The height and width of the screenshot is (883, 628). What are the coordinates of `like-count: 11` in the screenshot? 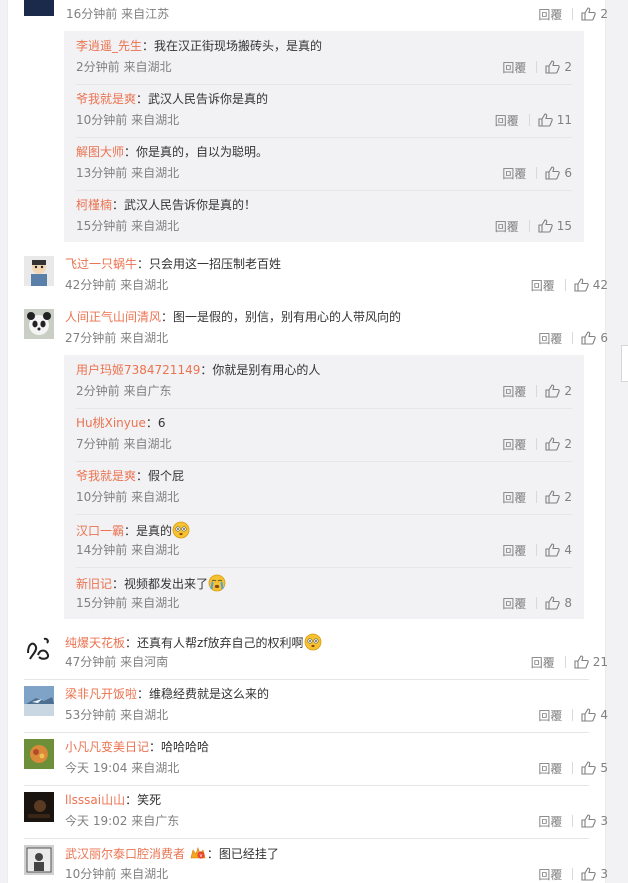 It's located at (564, 120).